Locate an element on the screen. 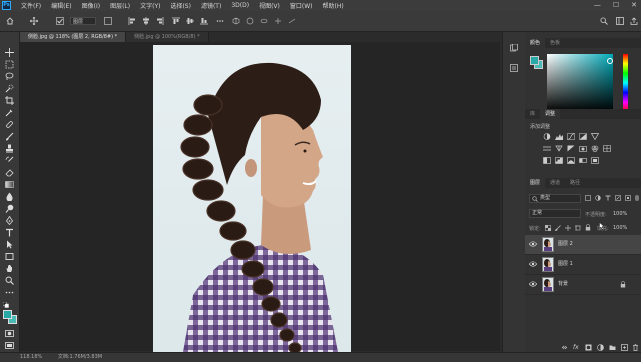 The width and height of the screenshot is (641, 362). brush-tool-icon is located at coordinates (9, 136).